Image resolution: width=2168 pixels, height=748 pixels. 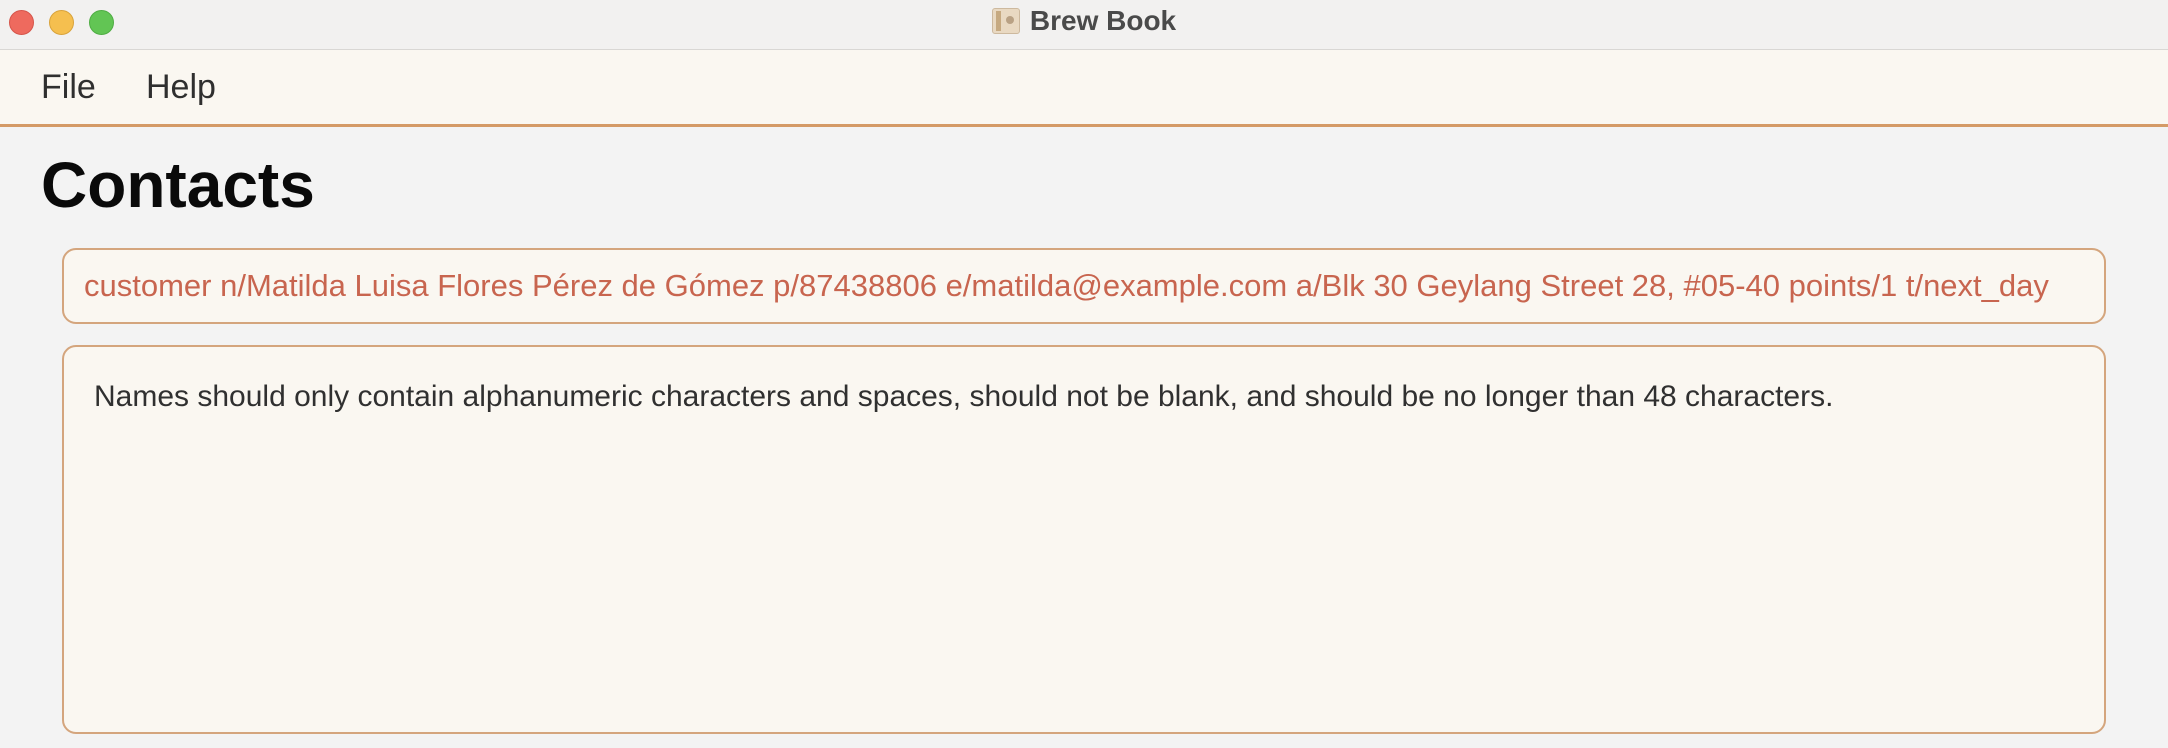 I want to click on window-title-group: Brew Book, so click(x=1084, y=21).